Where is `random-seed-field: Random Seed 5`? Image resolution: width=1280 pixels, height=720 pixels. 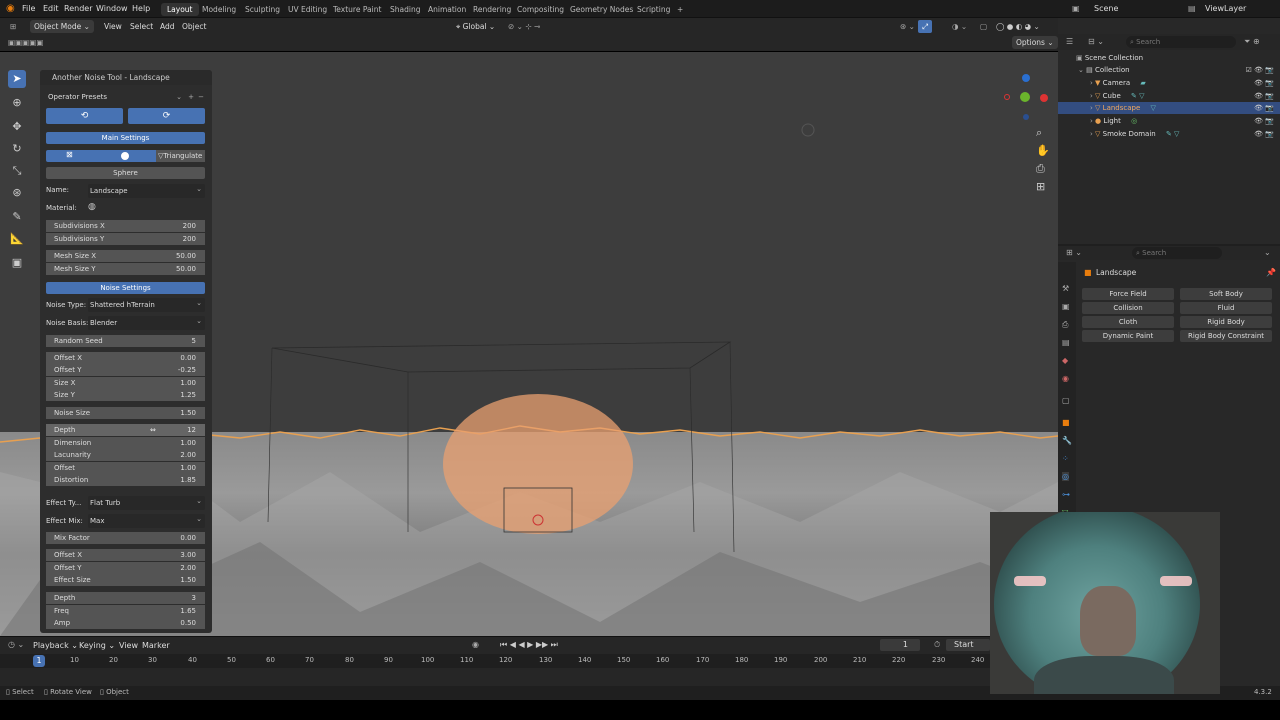
random-seed-field: Random Seed 5 is located at coordinates (125, 341).